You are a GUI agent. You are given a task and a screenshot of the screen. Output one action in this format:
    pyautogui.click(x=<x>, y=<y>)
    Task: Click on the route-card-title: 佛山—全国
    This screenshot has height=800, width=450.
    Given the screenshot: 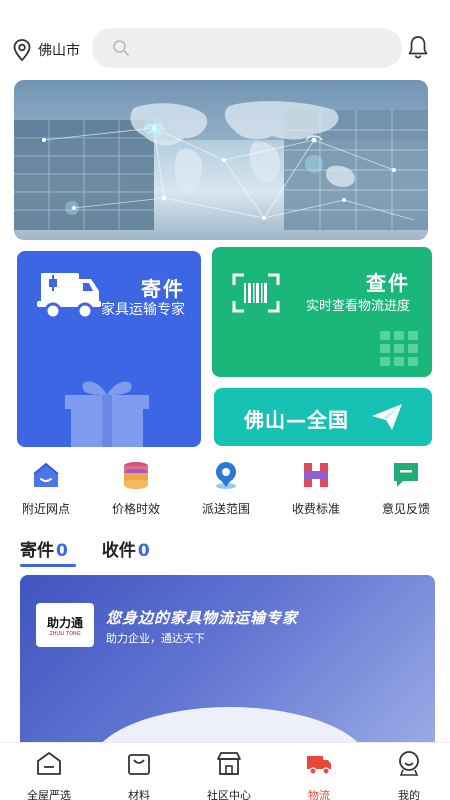 What is the action you would take?
    pyautogui.click(x=296, y=420)
    